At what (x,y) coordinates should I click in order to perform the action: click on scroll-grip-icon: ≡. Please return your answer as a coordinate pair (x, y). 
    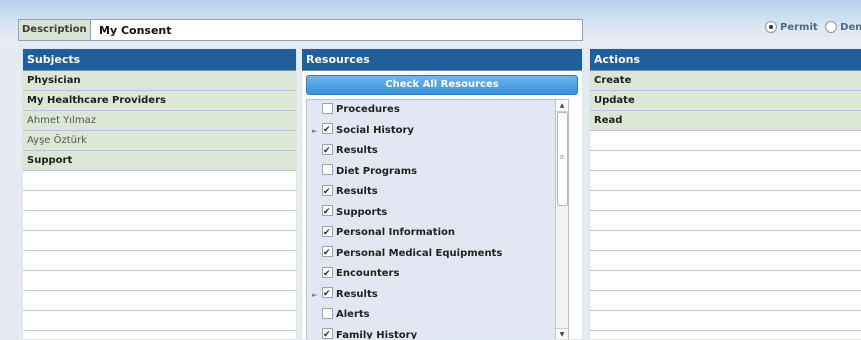
    Looking at the image, I should click on (562, 157).